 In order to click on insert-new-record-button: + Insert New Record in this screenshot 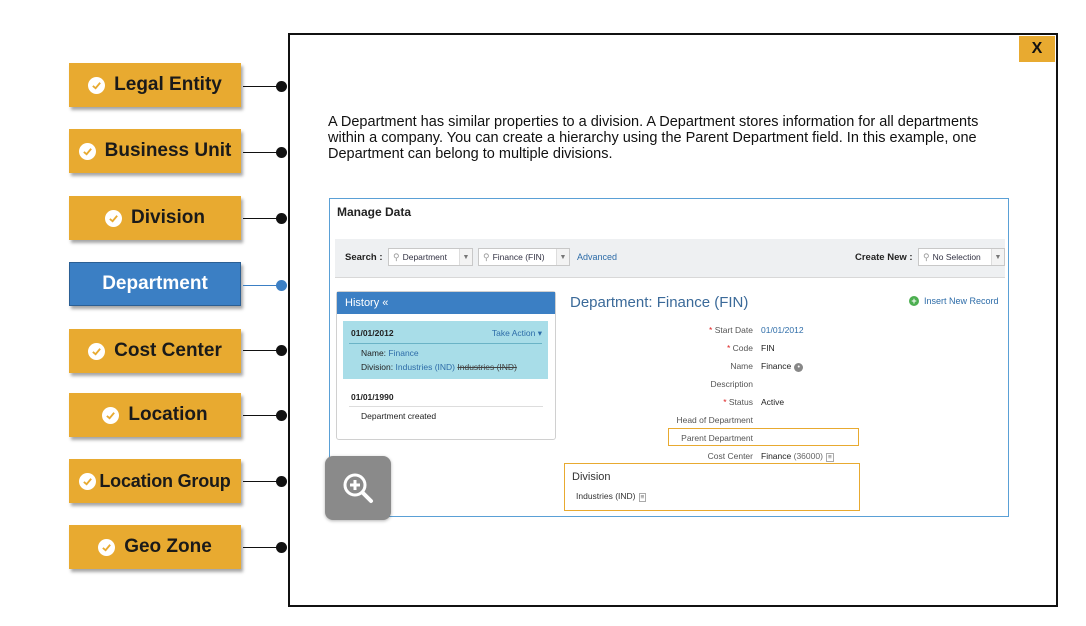, I will do `click(954, 301)`.